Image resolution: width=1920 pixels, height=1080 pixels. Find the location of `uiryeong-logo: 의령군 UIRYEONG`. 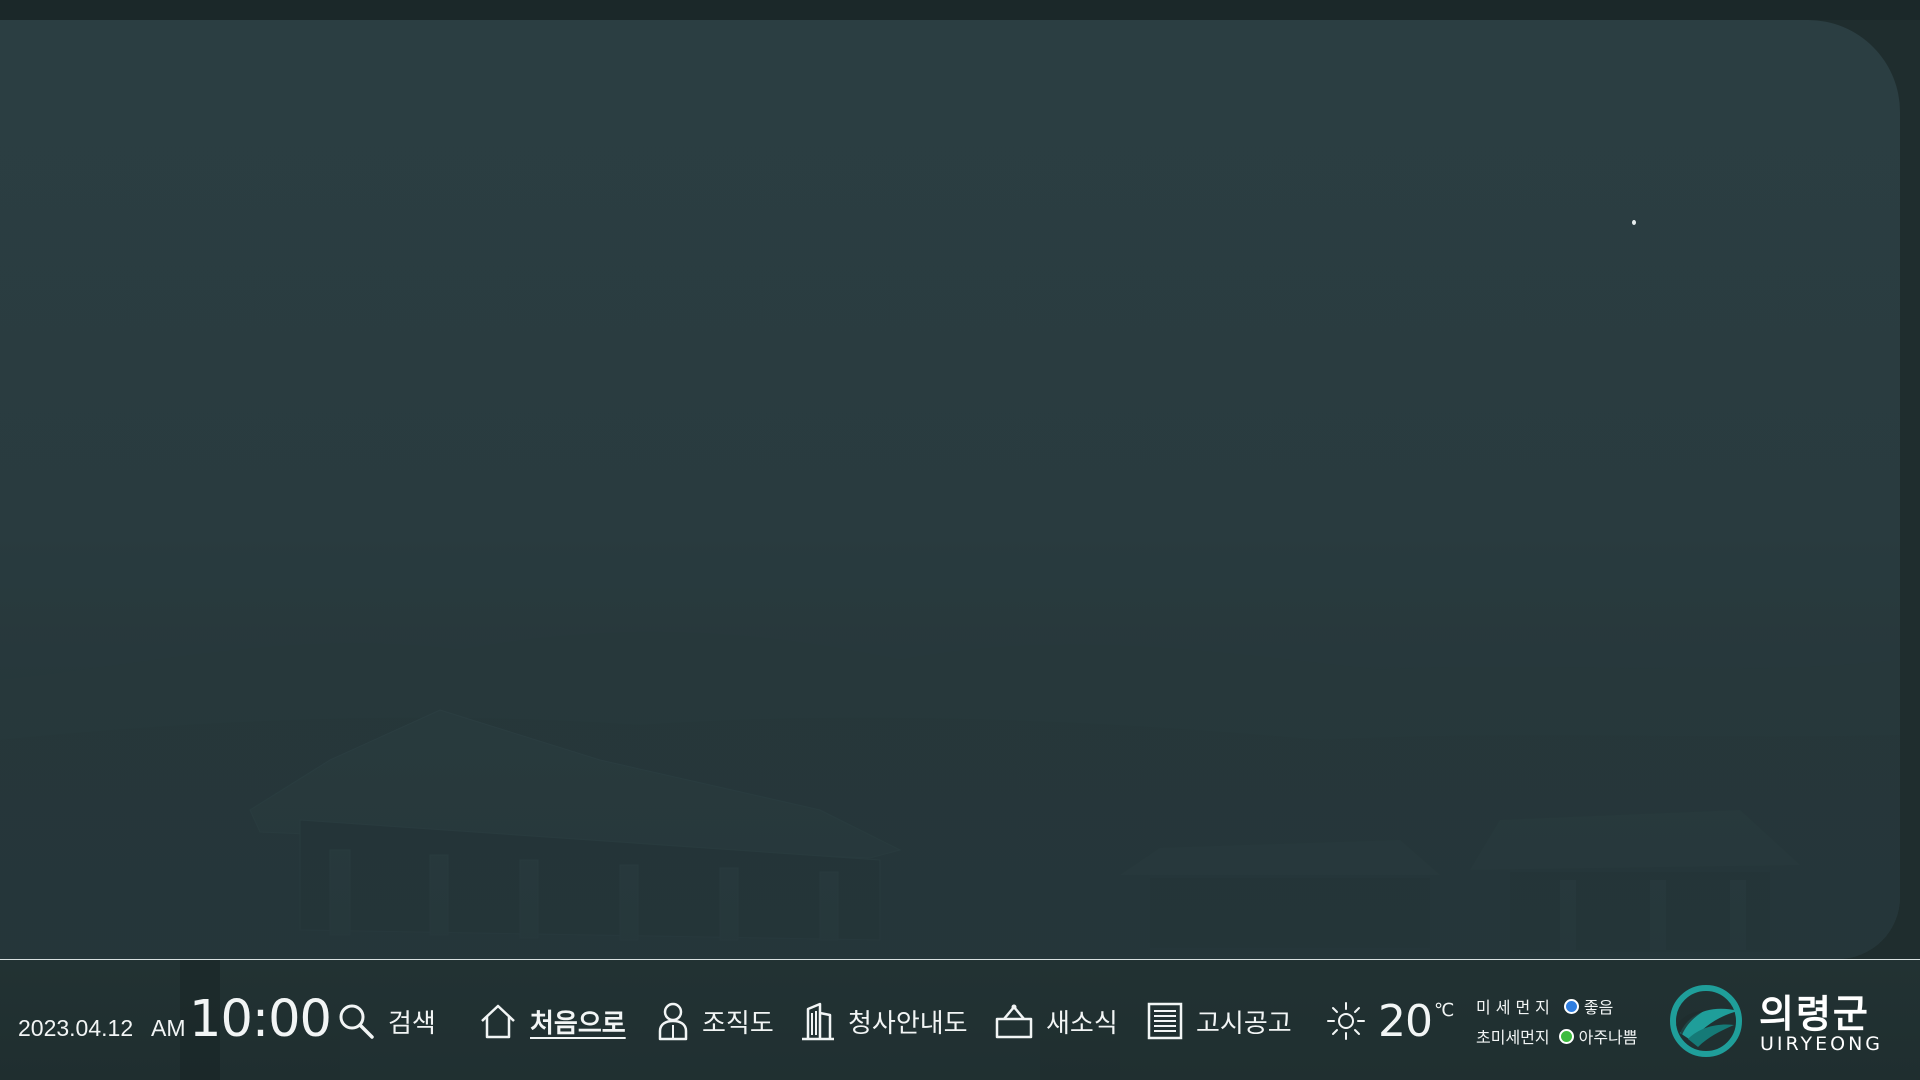

uiryeong-logo: 의령군 UIRYEONG is located at coordinates (1788, 1021).